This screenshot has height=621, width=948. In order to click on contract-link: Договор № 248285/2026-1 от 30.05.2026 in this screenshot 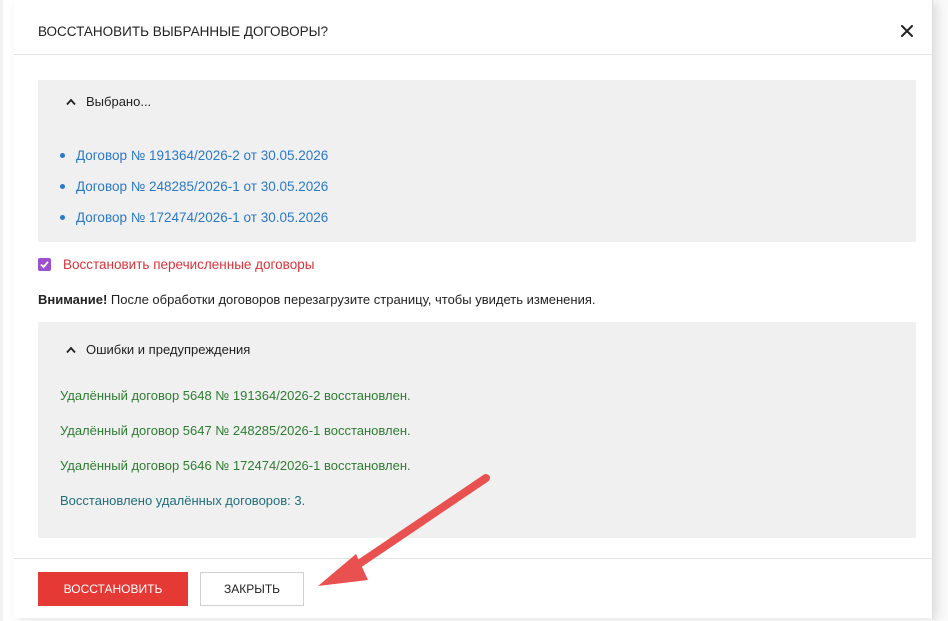, I will do `click(202, 186)`.